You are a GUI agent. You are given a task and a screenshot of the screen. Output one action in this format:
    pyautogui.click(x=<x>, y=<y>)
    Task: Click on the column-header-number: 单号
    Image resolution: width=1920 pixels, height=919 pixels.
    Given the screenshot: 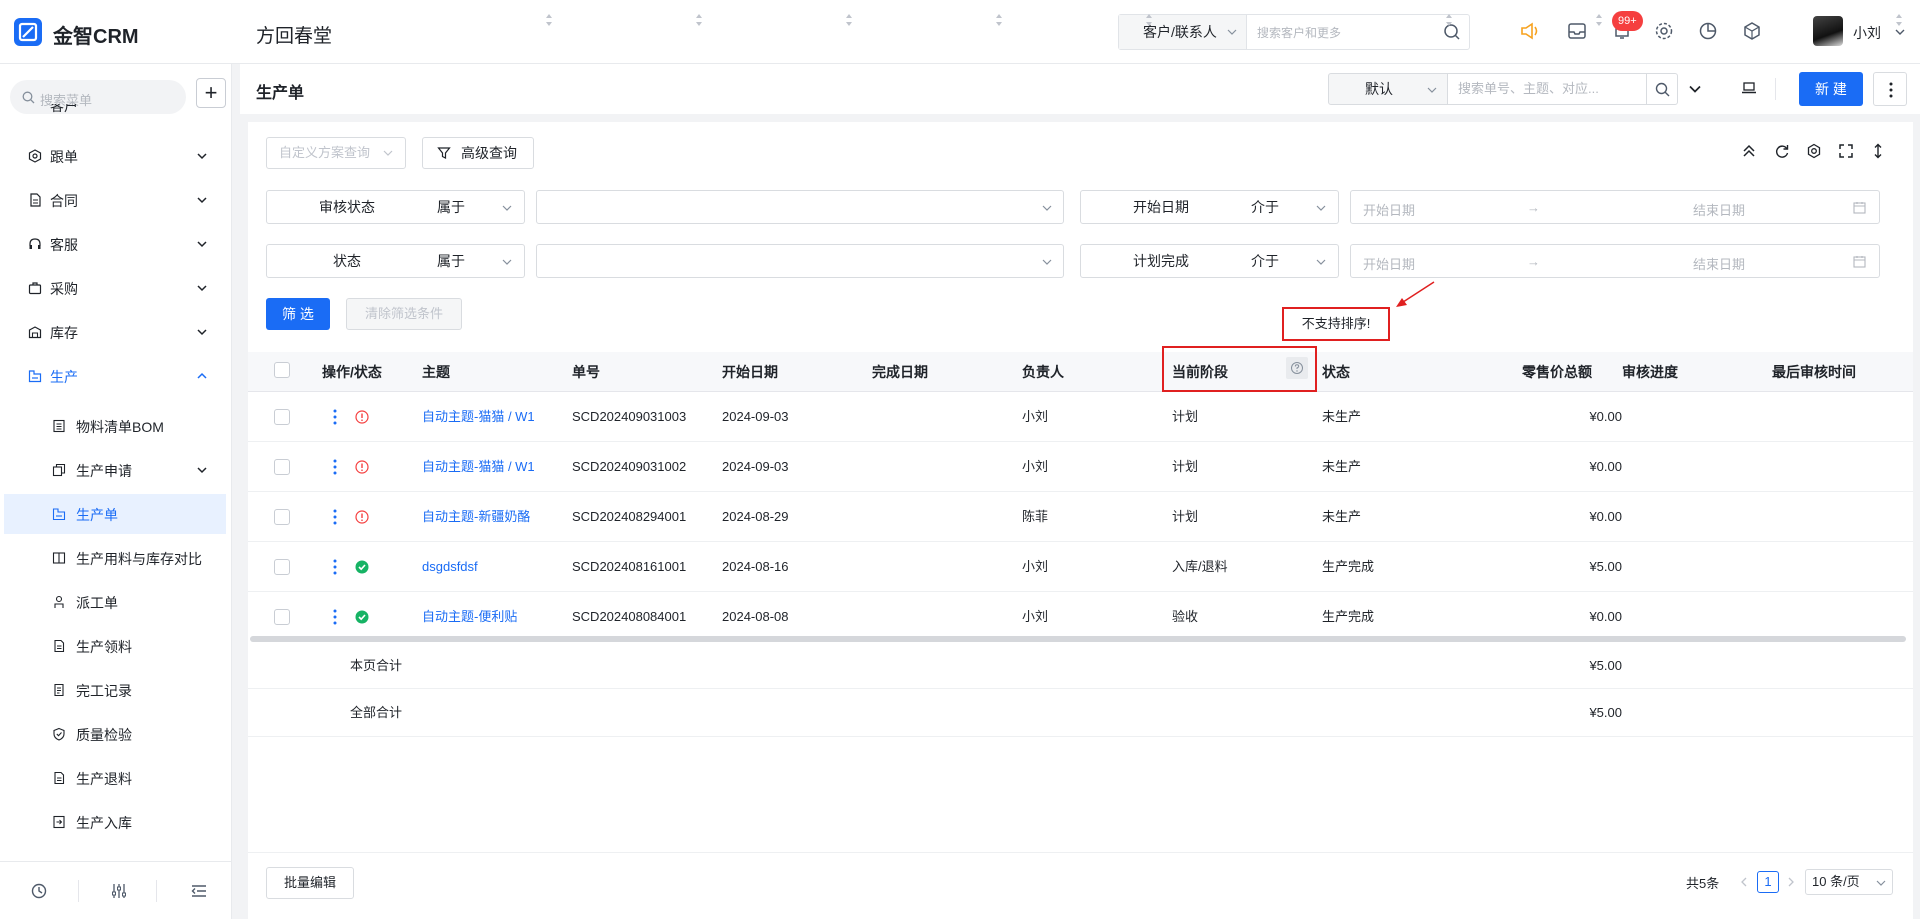 What is the action you would take?
    pyautogui.click(x=586, y=372)
    